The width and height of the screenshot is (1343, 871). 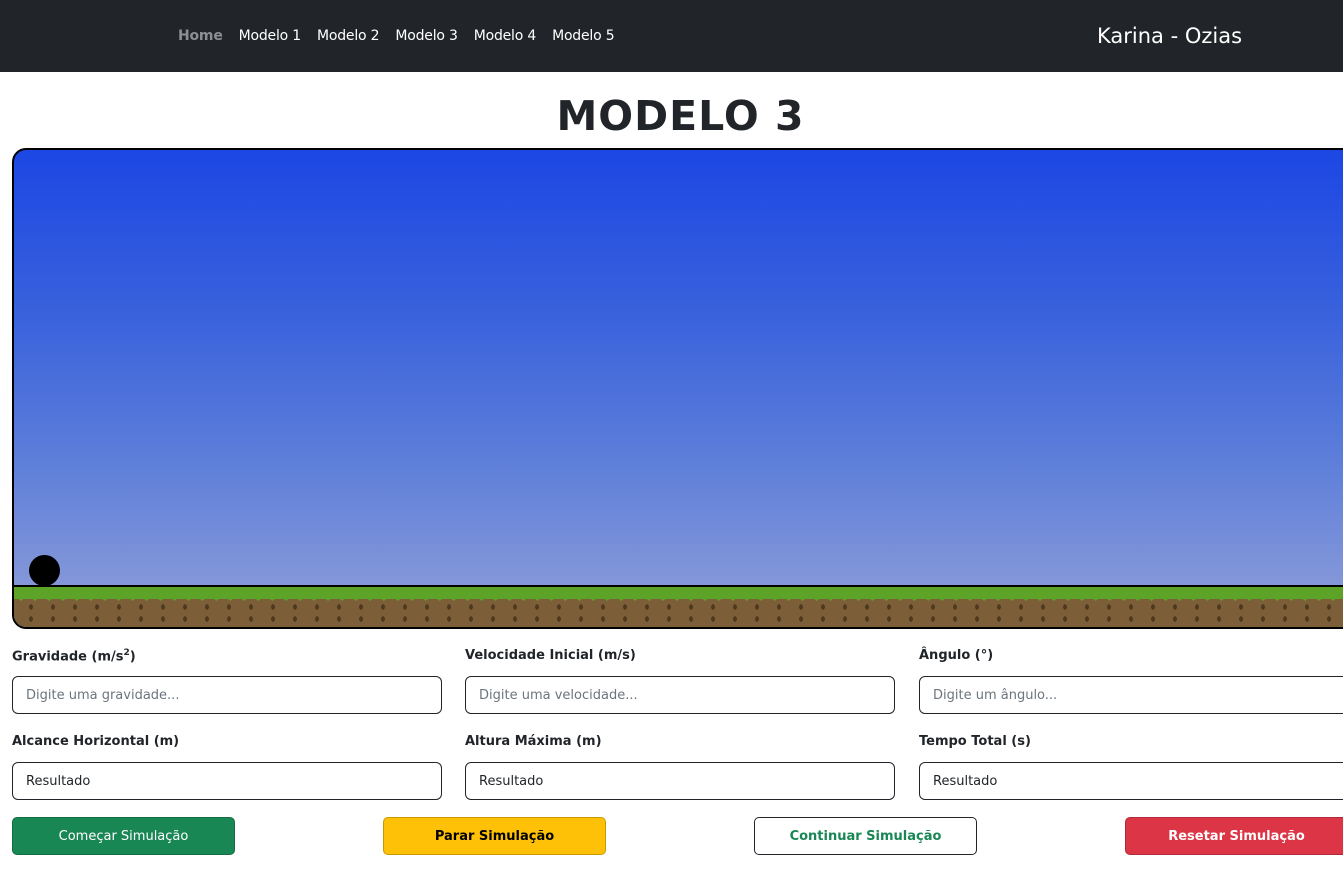 I want to click on ground-dirt, so click(x=678, y=613).